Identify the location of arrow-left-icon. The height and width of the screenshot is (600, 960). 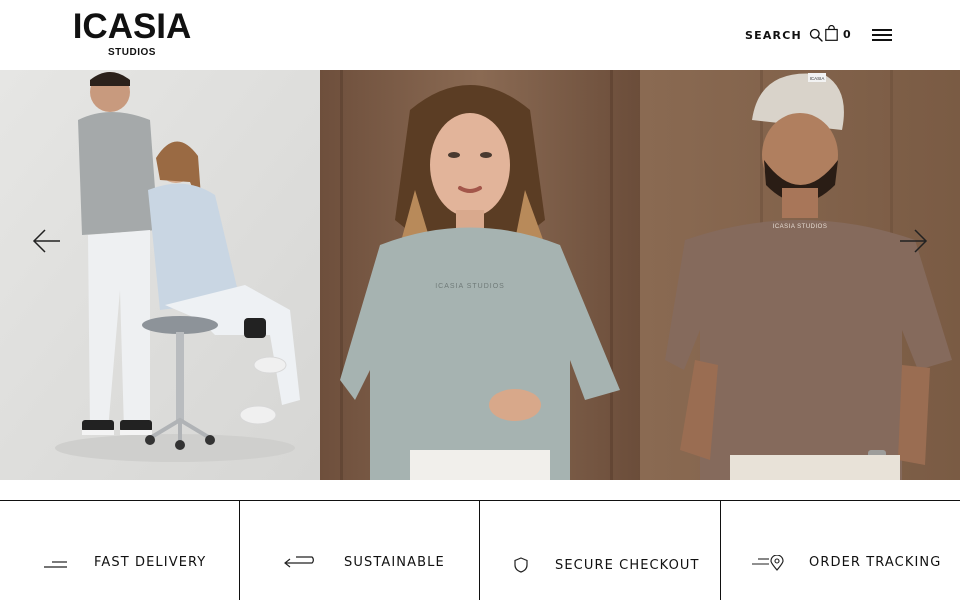
(46, 241).